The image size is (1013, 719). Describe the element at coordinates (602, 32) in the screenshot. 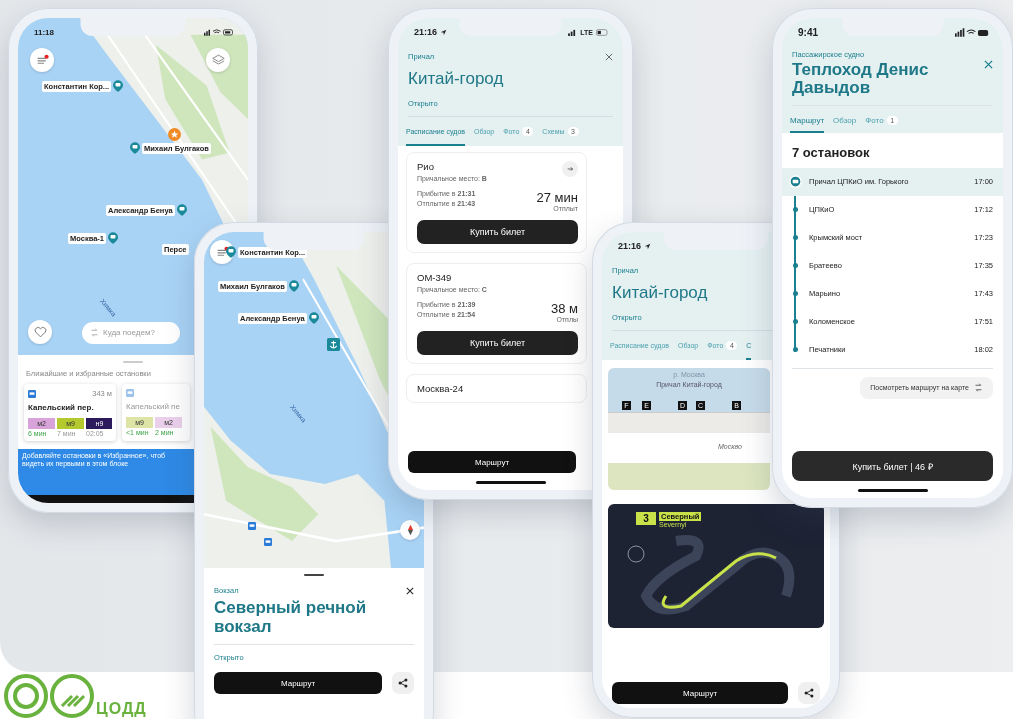

I see `battery-icon` at that location.